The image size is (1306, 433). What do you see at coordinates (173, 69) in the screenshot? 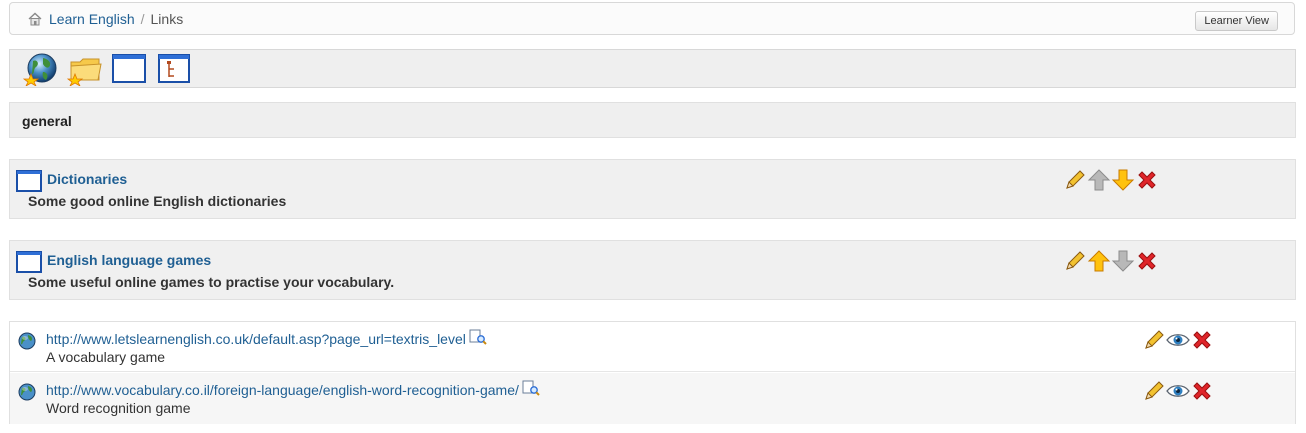
I see `tree-view-icon` at bounding box center [173, 69].